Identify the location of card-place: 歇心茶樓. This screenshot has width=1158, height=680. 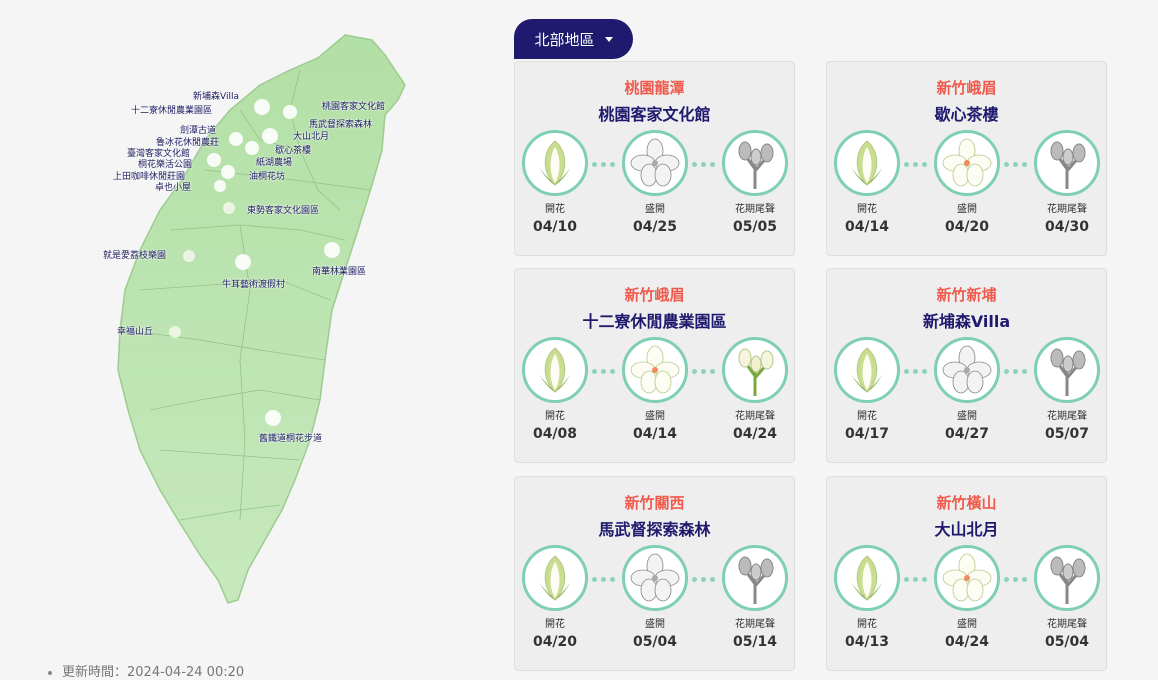
(966, 114).